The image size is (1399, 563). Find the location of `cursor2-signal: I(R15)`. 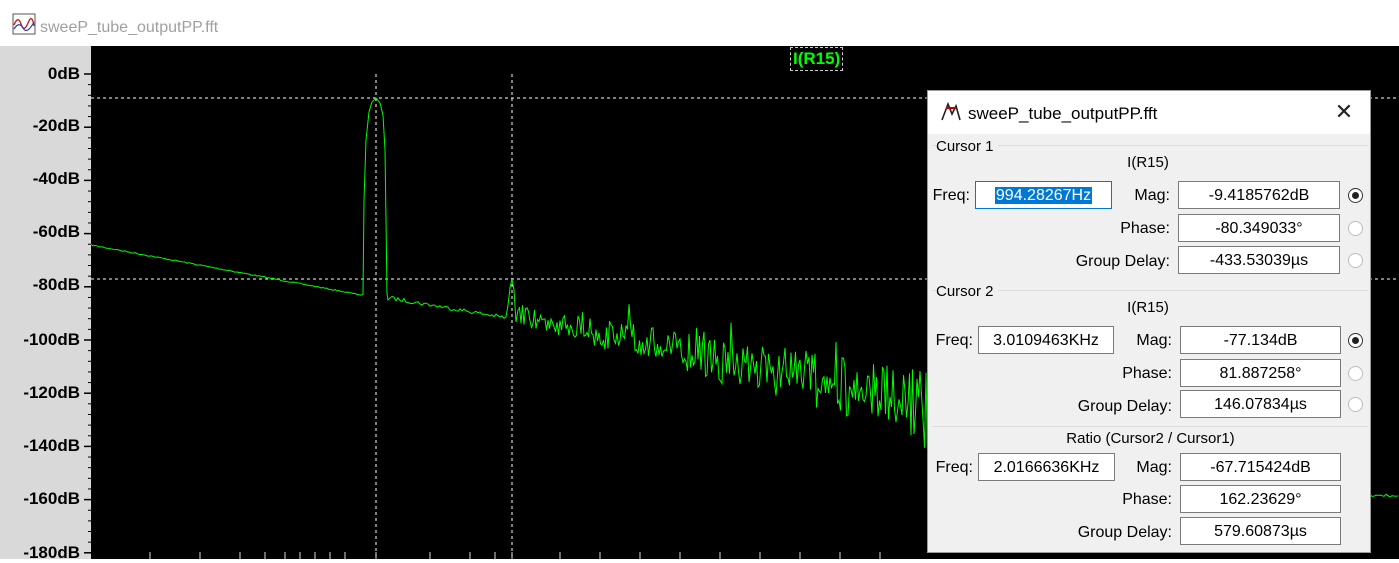

cursor2-signal: I(R15) is located at coordinates (1148, 307).